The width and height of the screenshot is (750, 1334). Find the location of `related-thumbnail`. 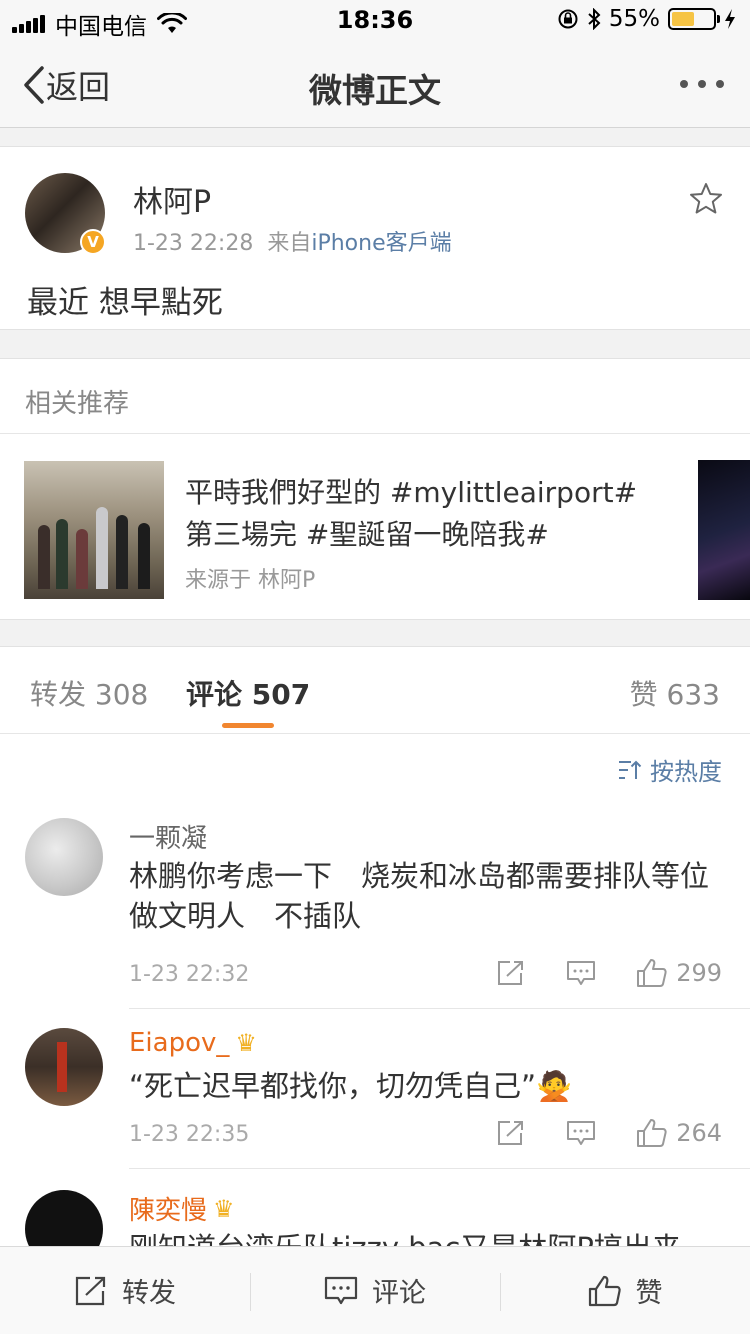

related-thumbnail is located at coordinates (94, 530).